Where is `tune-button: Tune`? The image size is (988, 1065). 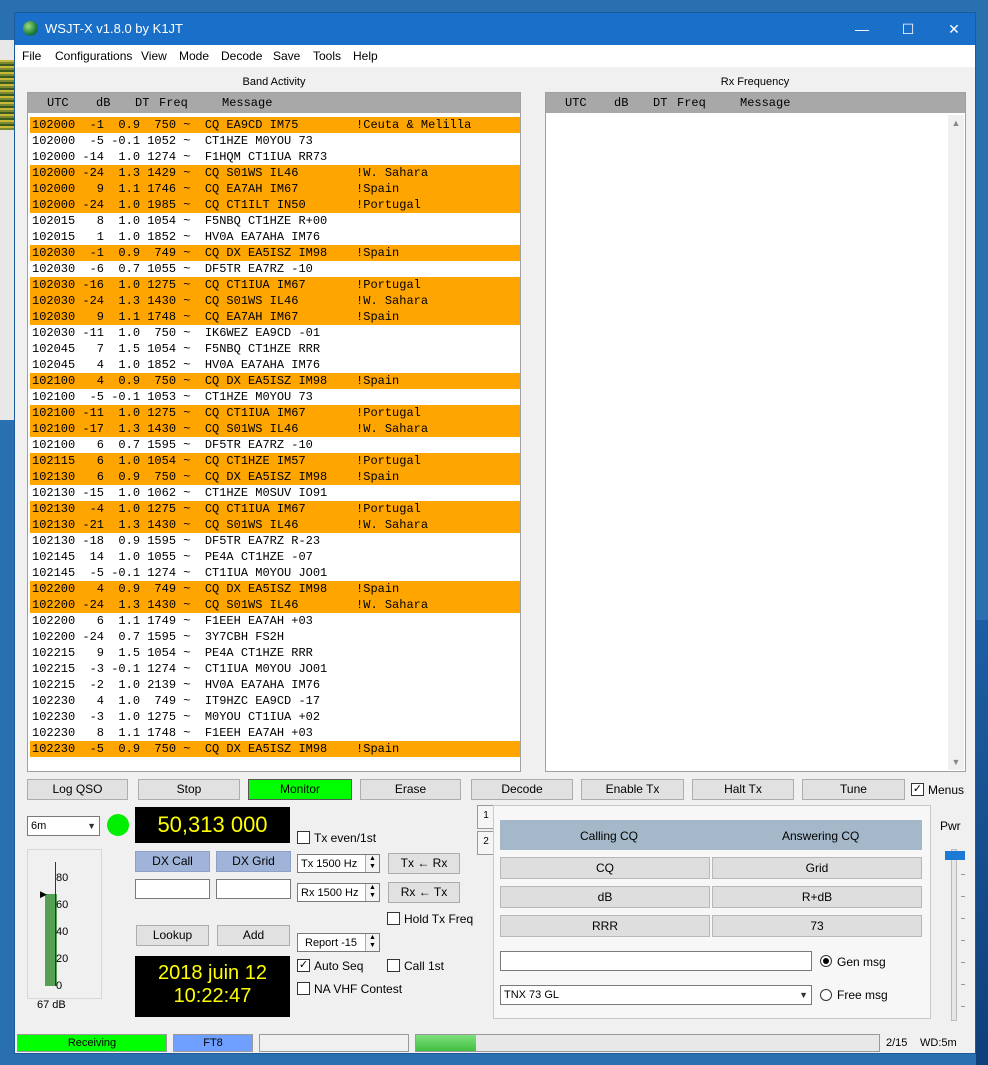
tune-button: Tune is located at coordinates (853, 789).